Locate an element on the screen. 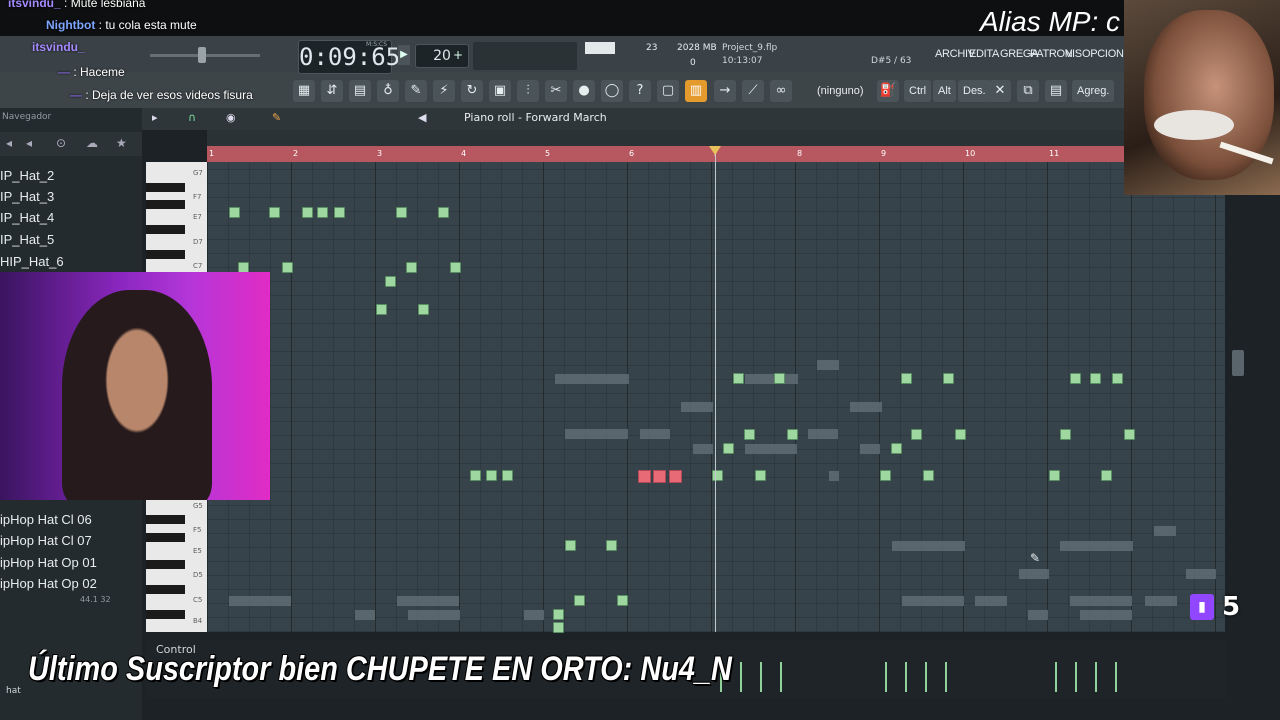 The width and height of the screenshot is (1280, 720). arrow-right-icon: → is located at coordinates (725, 91).